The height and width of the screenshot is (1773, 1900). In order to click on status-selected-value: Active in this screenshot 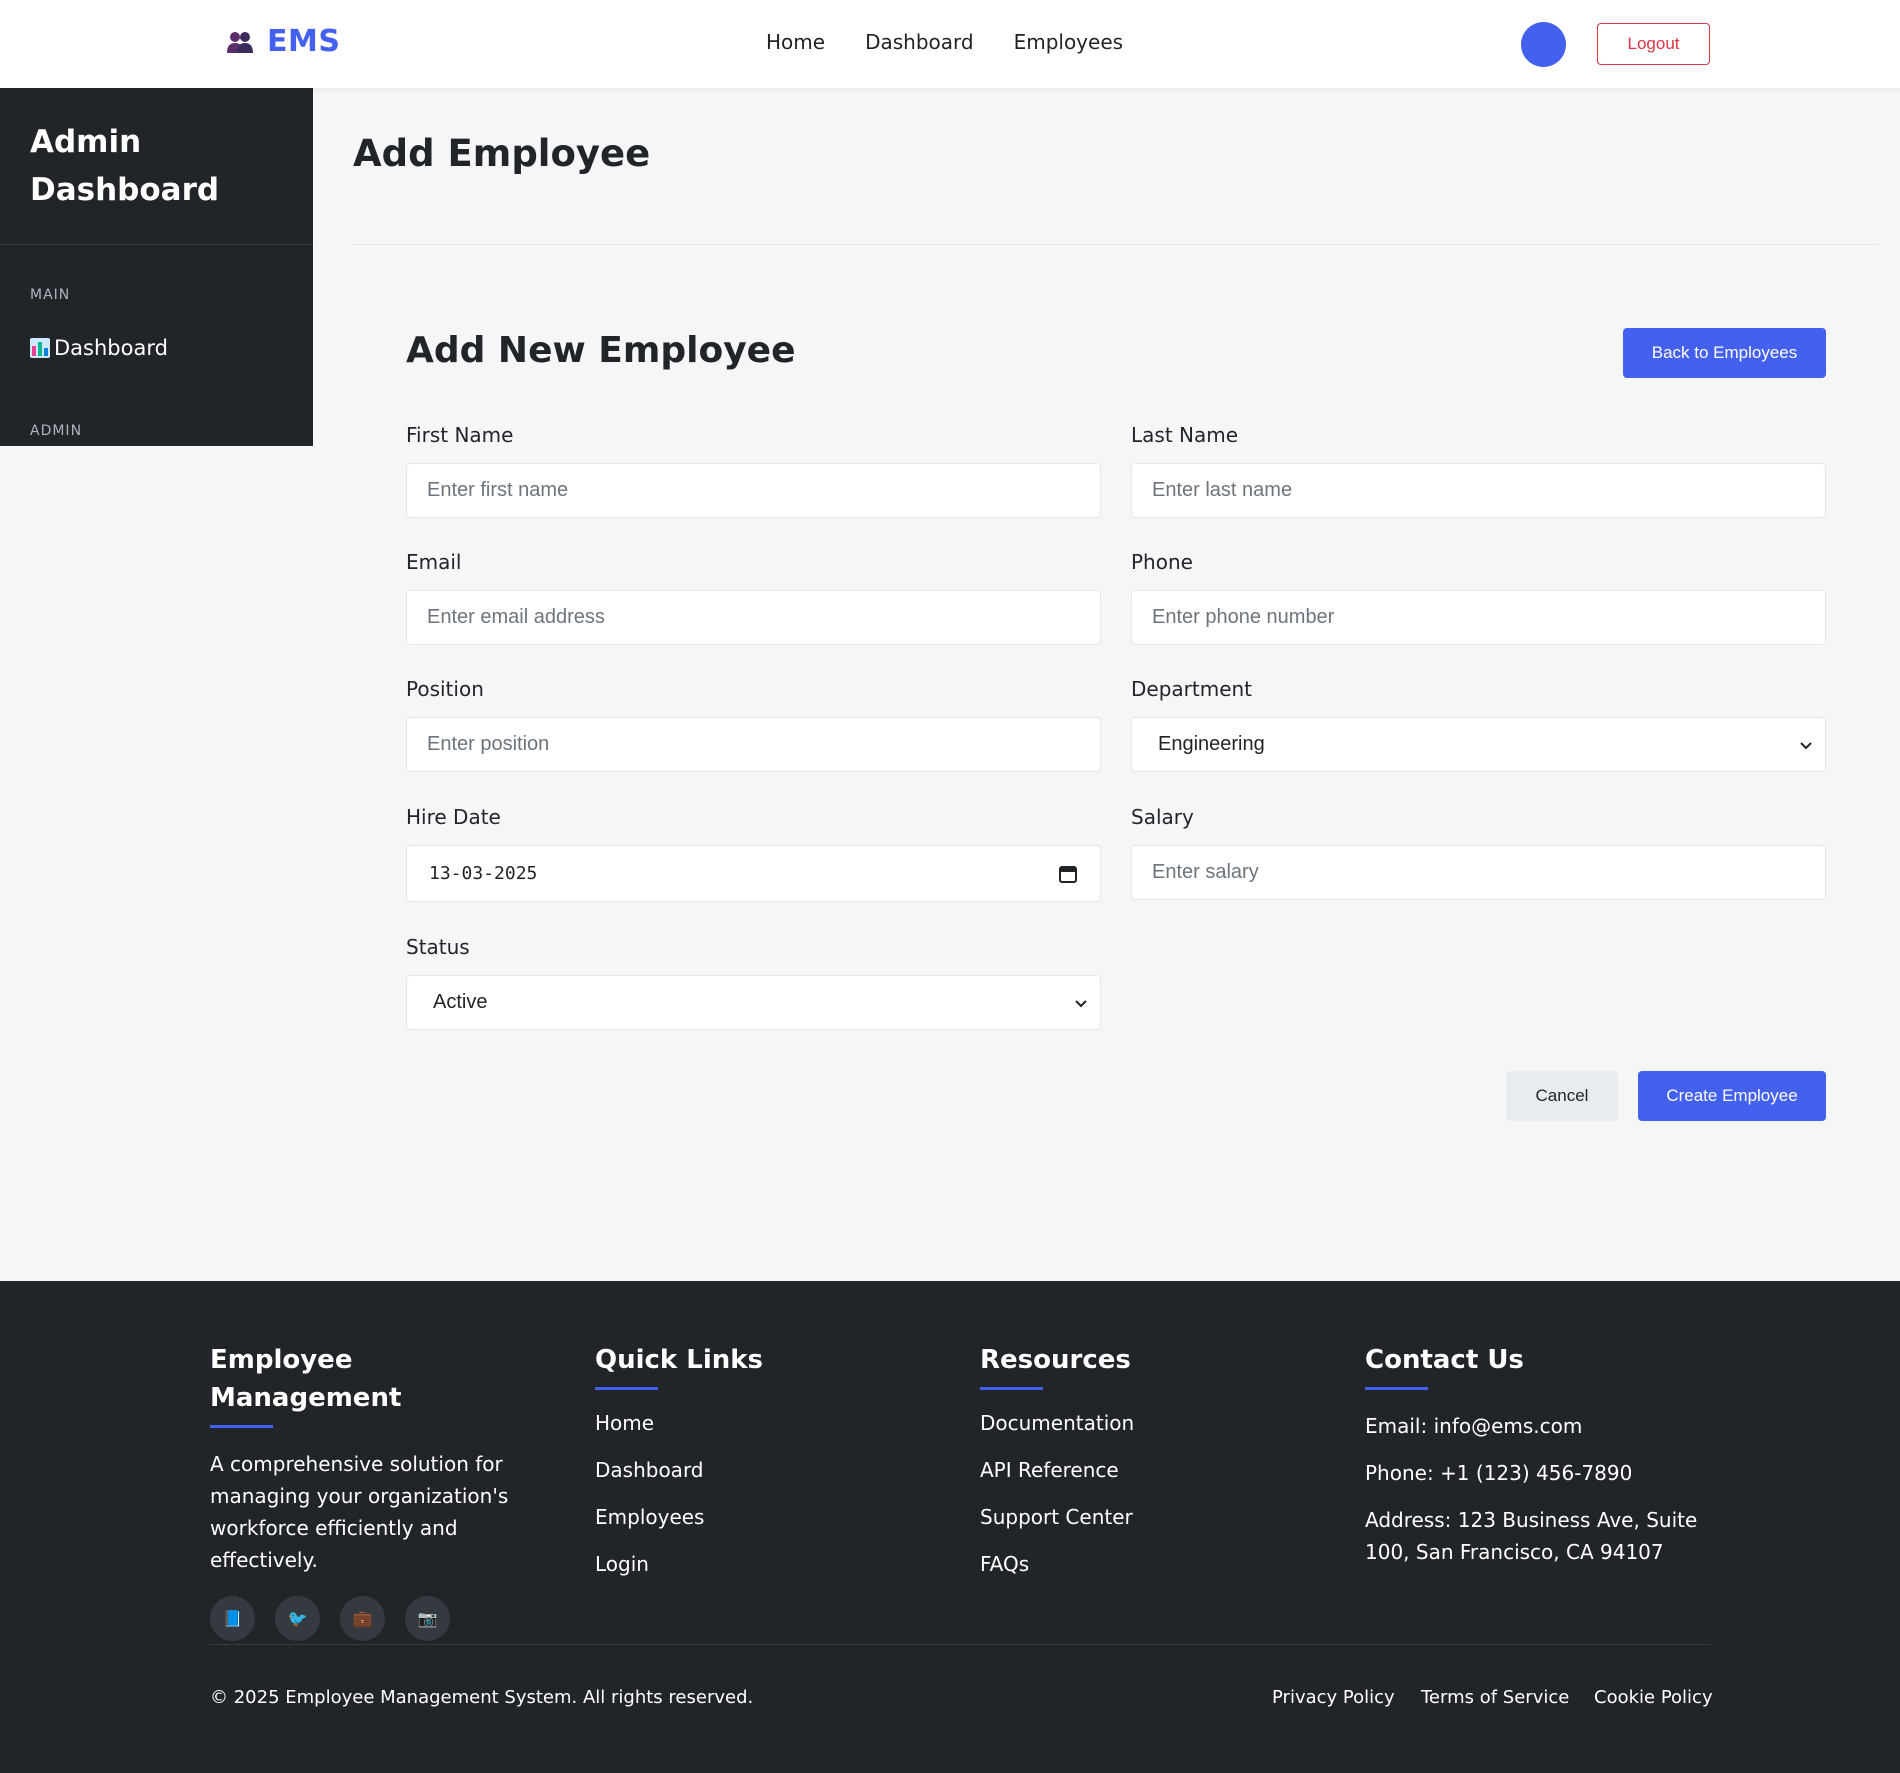, I will do `click(460, 1002)`.